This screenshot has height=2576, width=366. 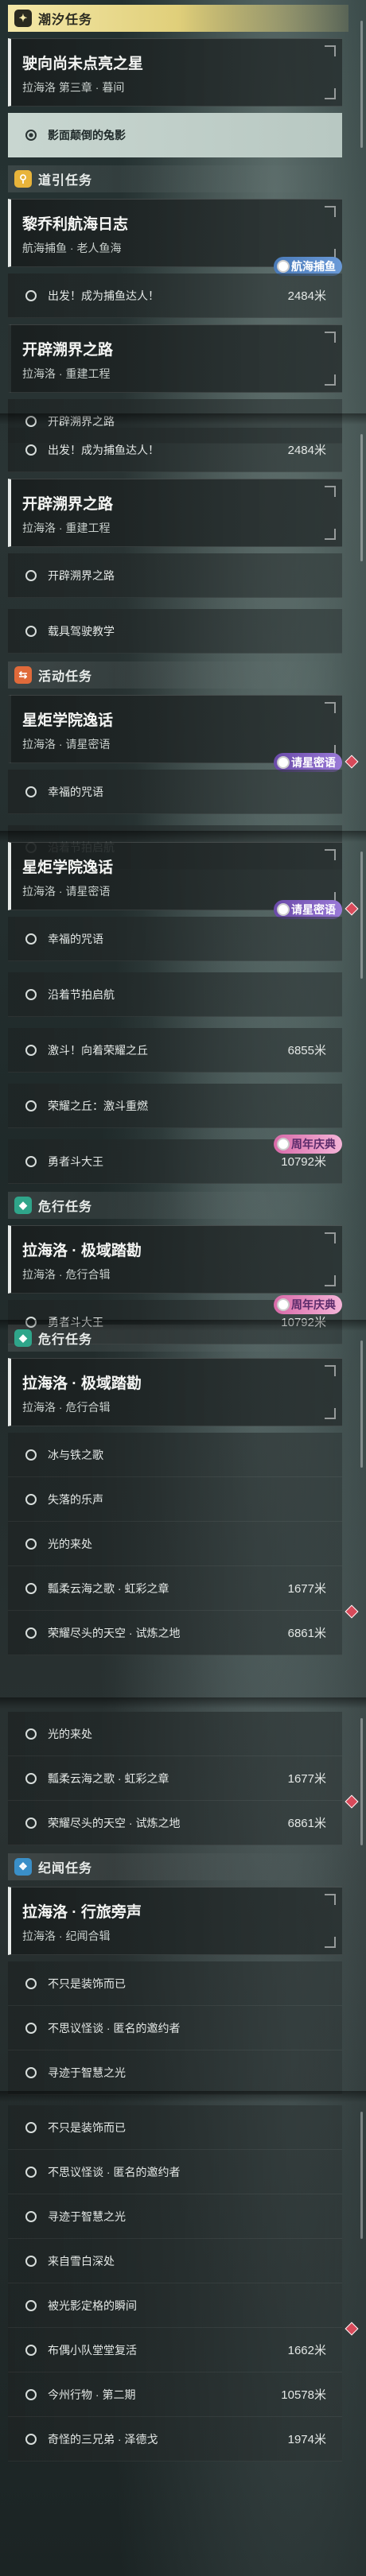 What do you see at coordinates (175, 73) in the screenshot?
I see `quest-card: 驶向尚未点亮之星 拉海洛 第三章 · 暮间` at bounding box center [175, 73].